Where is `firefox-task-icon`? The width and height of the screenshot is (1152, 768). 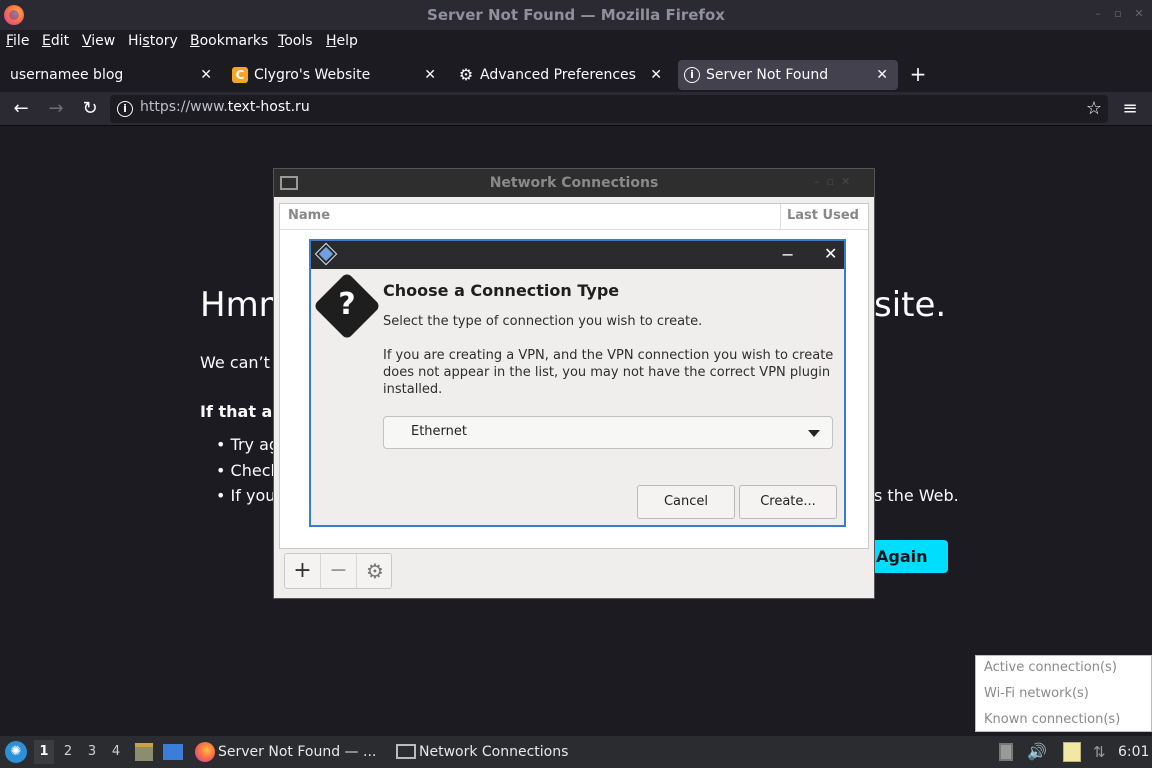 firefox-task-icon is located at coordinates (205, 752).